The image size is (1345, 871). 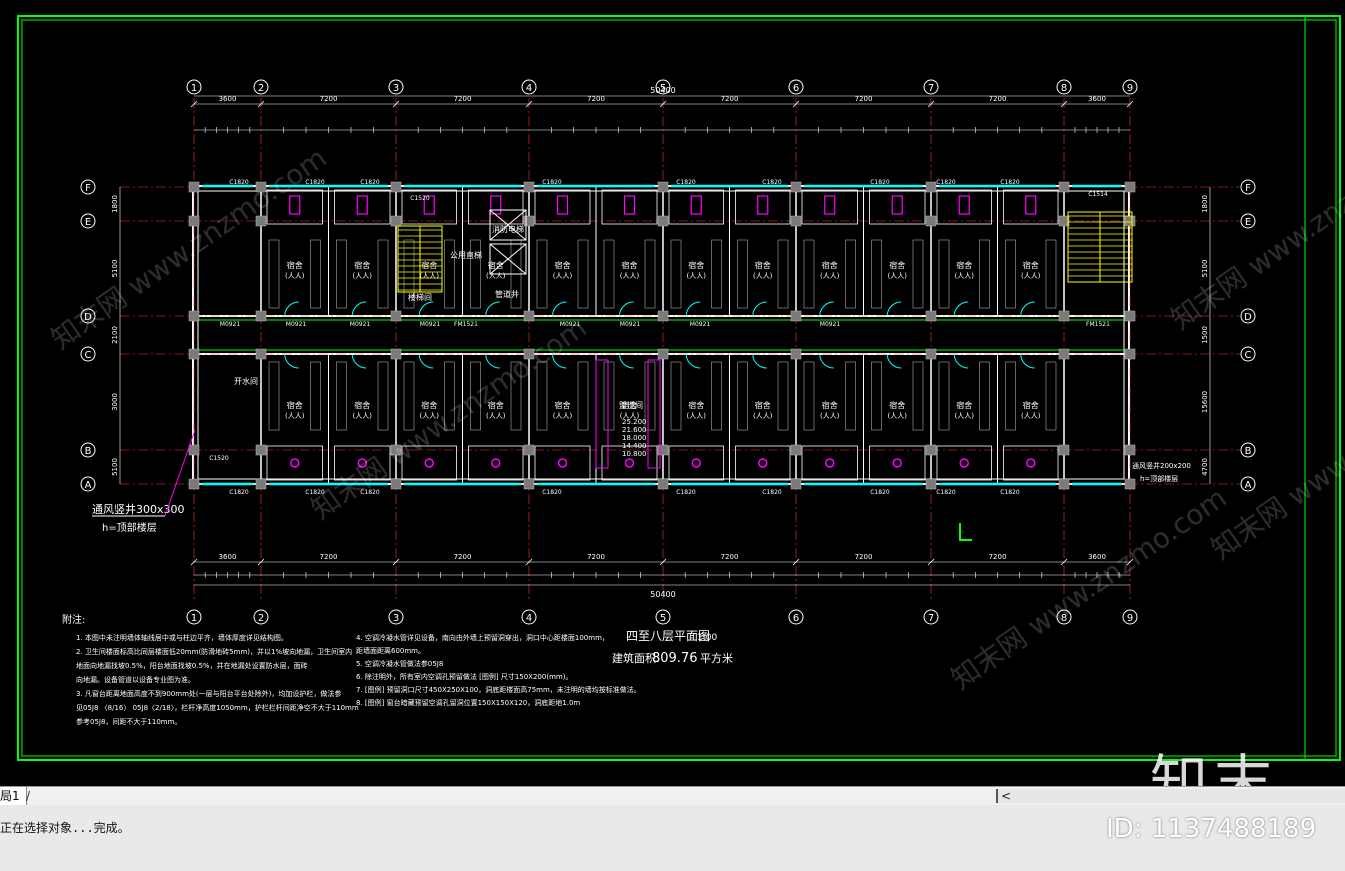 What do you see at coordinates (115, 335) in the screenshot?
I see `side-dimension: 2100` at bounding box center [115, 335].